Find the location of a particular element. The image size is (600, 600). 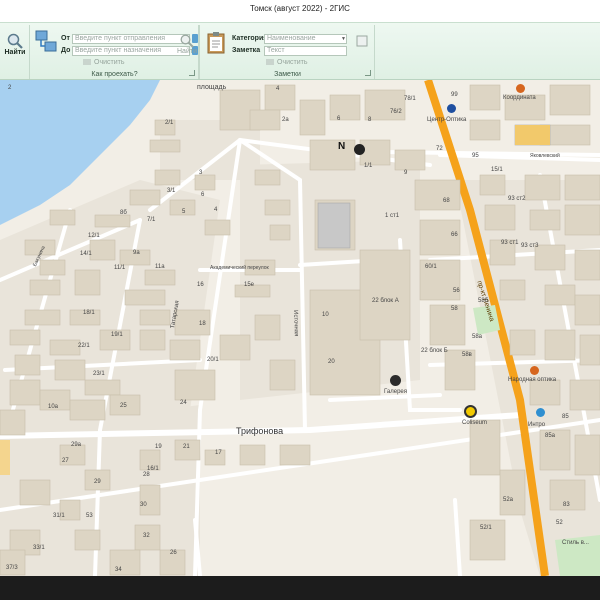

place-label-koordinata: Координата is located at coordinates (519, 98).